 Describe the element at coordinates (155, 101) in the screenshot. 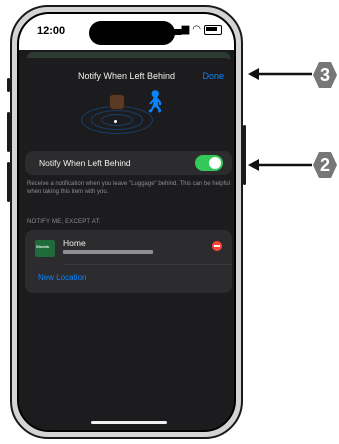

I see `walking-person-icon: 🚶︎` at that location.